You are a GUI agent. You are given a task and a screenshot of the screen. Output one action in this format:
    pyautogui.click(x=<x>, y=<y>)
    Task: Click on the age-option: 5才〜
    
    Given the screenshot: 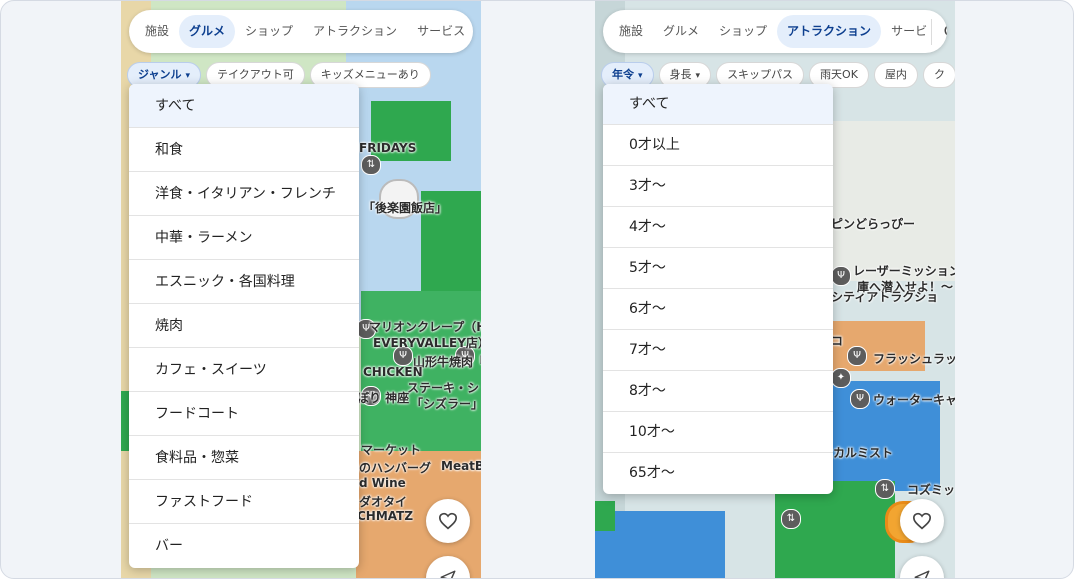 What is the action you would take?
    pyautogui.click(x=718, y=268)
    